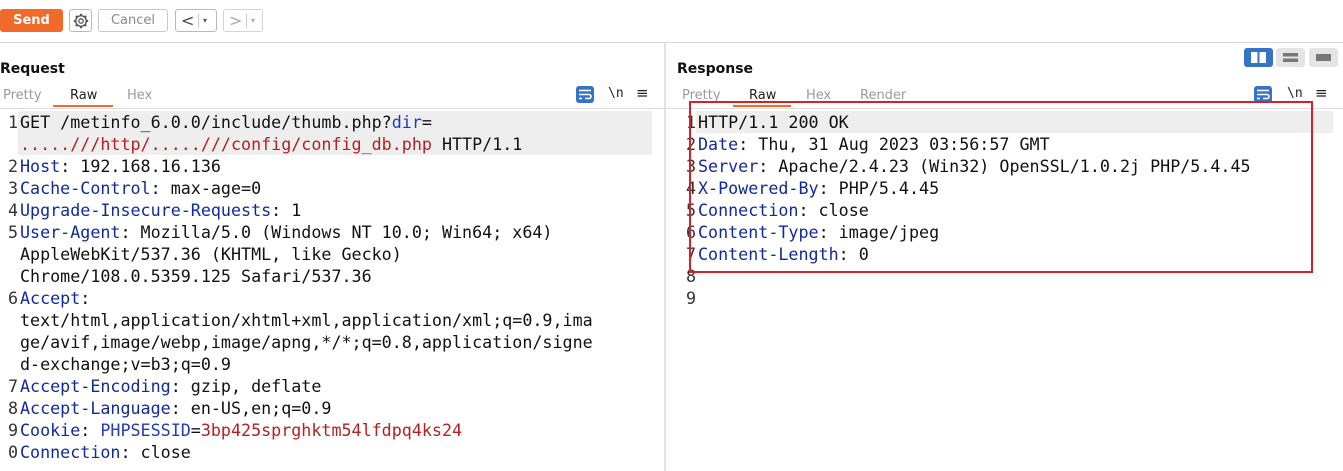 The image size is (1343, 471). I want to click on tab-pretty: Pretty, so click(22, 95).